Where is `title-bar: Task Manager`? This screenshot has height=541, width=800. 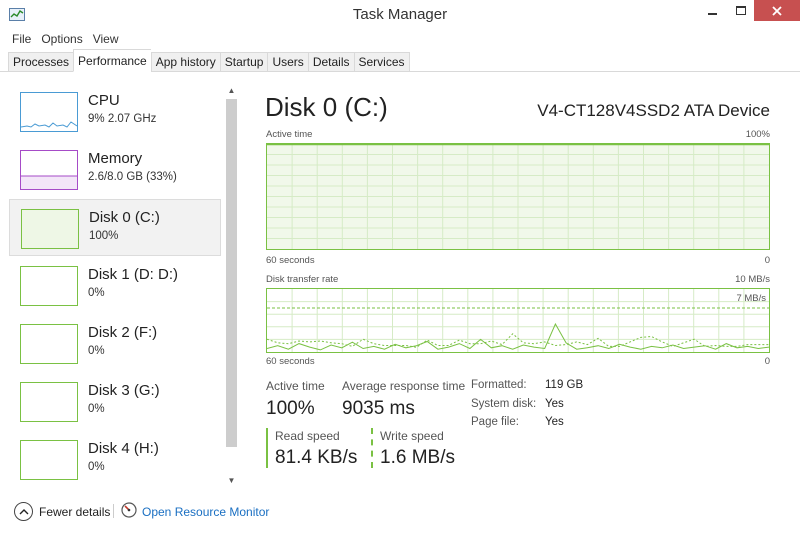 title-bar: Task Manager is located at coordinates (400, 15).